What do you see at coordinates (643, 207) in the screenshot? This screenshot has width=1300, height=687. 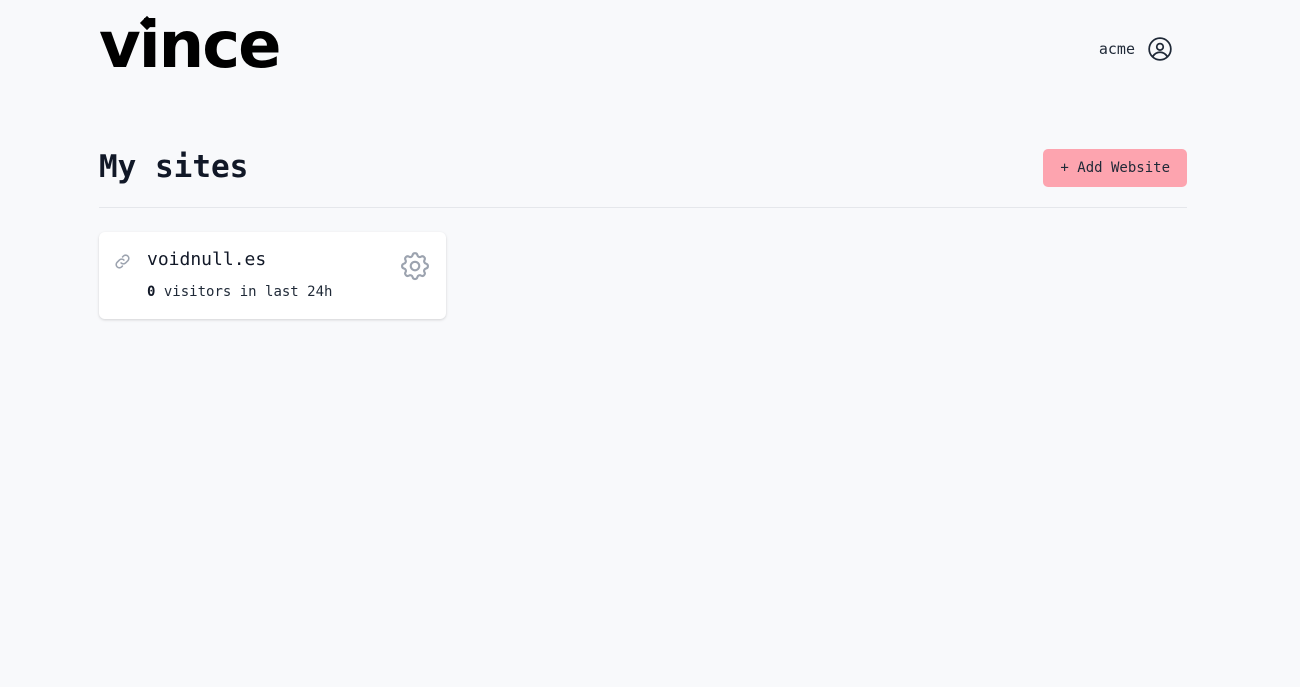 I see `divider` at bounding box center [643, 207].